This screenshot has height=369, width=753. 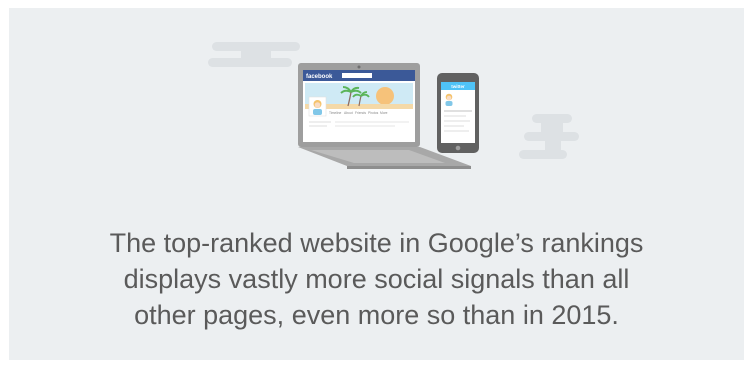 What do you see at coordinates (348, 113) in the screenshot?
I see `tab-about: About` at bounding box center [348, 113].